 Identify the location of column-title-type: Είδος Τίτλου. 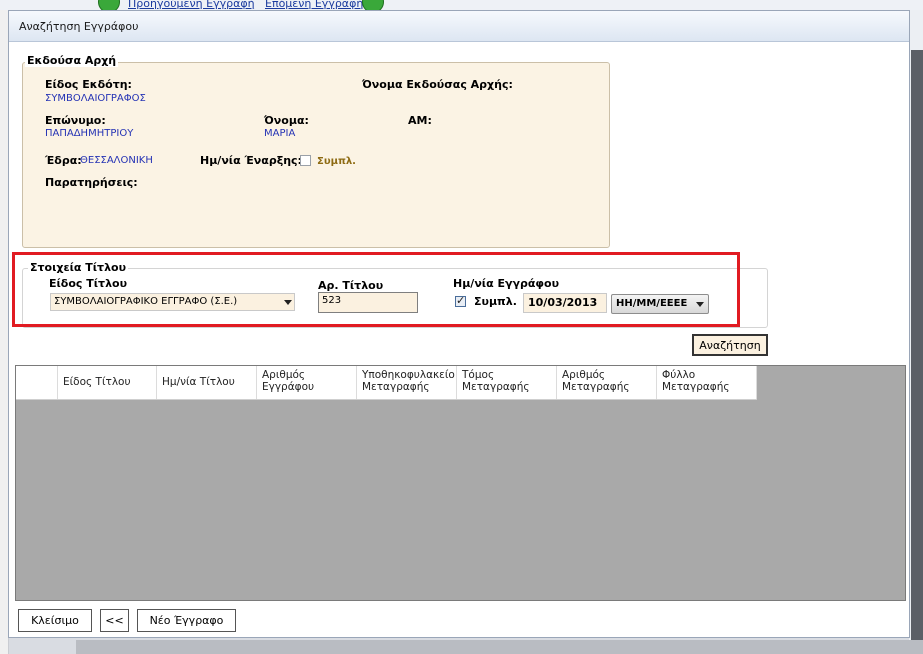
(107, 382).